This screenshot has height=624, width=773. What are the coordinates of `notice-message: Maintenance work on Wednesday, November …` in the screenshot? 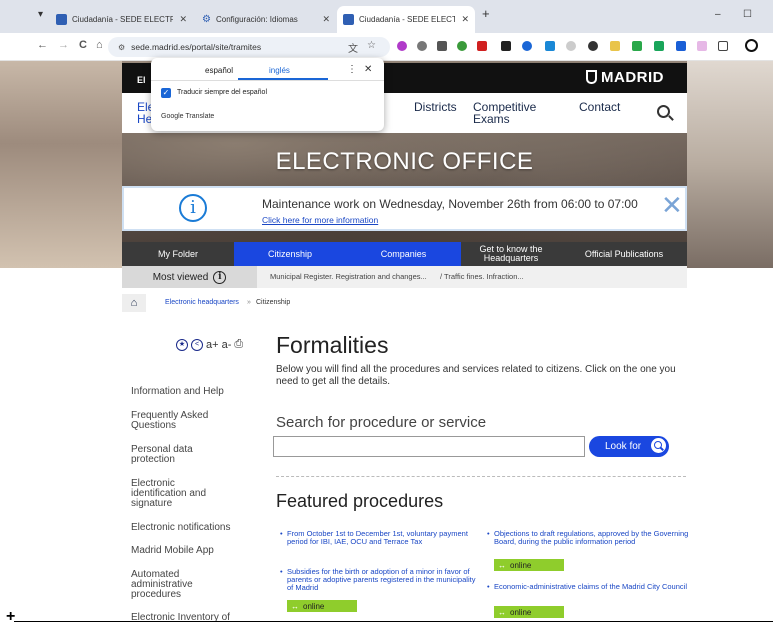 It's located at (450, 204).